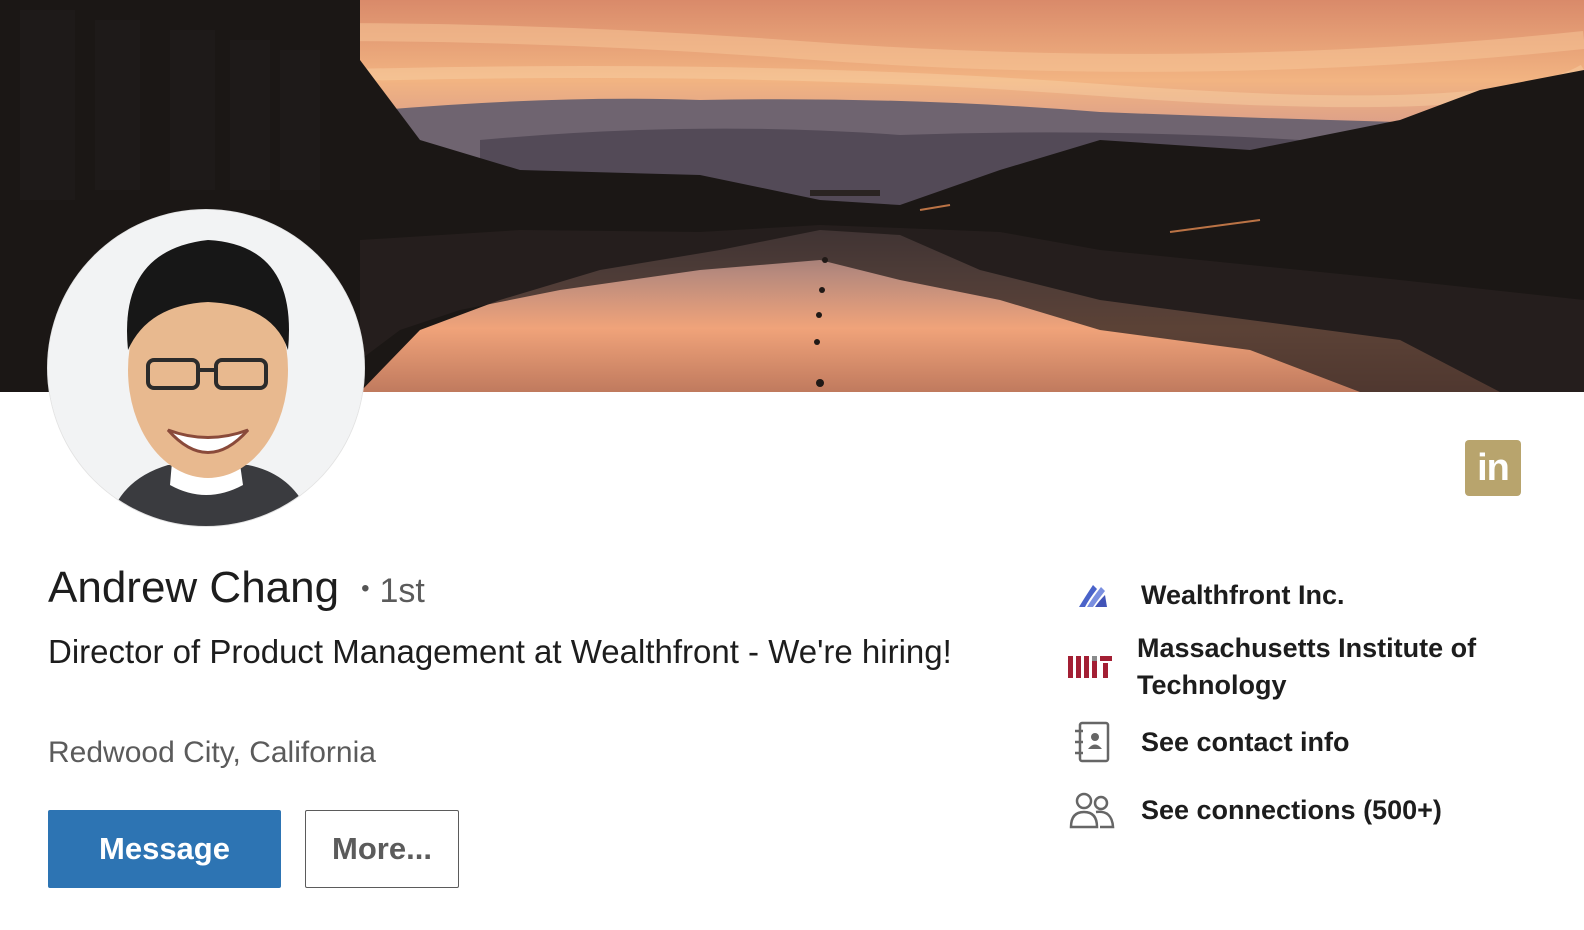  I want to click on contact-info-link: See contact info, so click(1306, 742).